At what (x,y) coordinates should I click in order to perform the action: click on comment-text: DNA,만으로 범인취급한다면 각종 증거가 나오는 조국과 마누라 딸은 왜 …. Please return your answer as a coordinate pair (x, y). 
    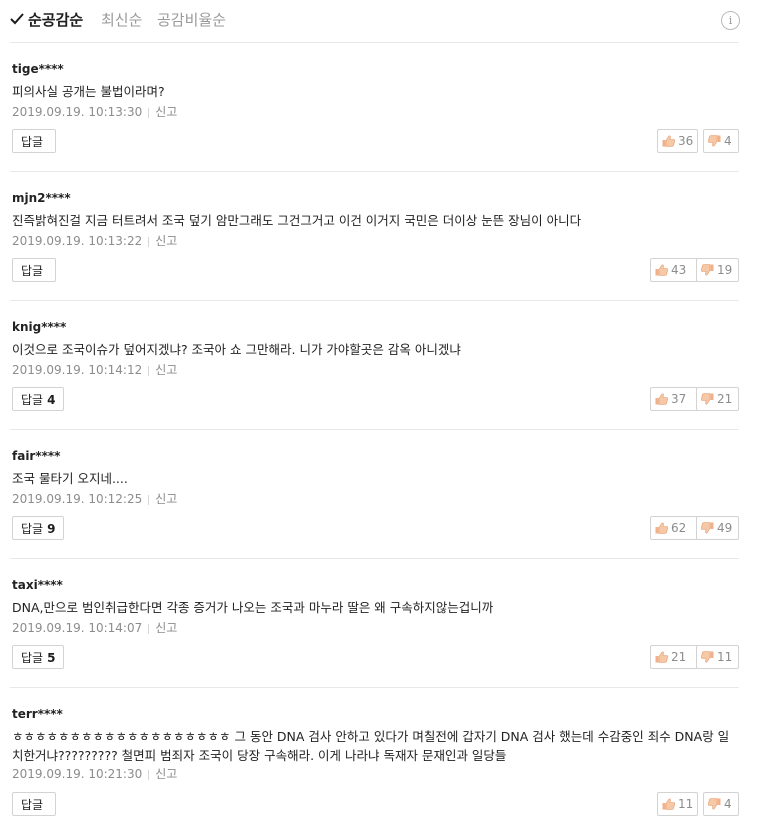
    Looking at the image, I should click on (253, 607).